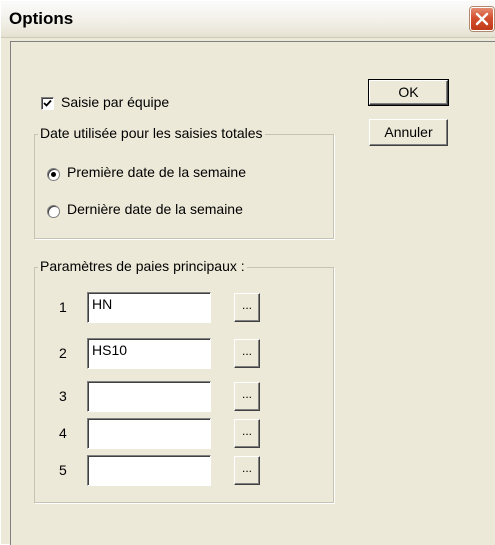 The image size is (495, 545). What do you see at coordinates (63, 433) in the screenshot?
I see `param-row-number: 4` at bounding box center [63, 433].